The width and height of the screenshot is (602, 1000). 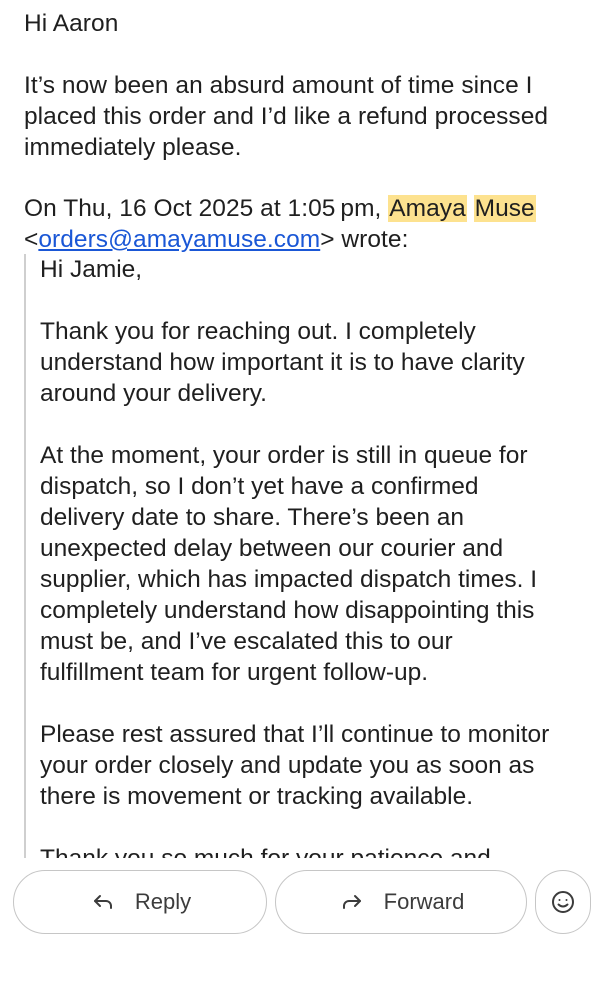 I want to click on quoted-paragraph-4: Thank you so much for your patience and, so click(x=313, y=850).